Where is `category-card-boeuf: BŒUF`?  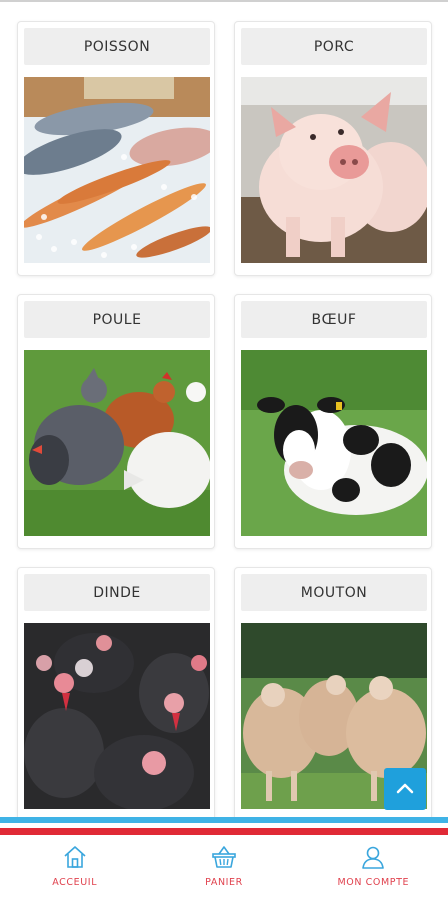
category-card-boeuf: BŒUF is located at coordinates (333, 421).